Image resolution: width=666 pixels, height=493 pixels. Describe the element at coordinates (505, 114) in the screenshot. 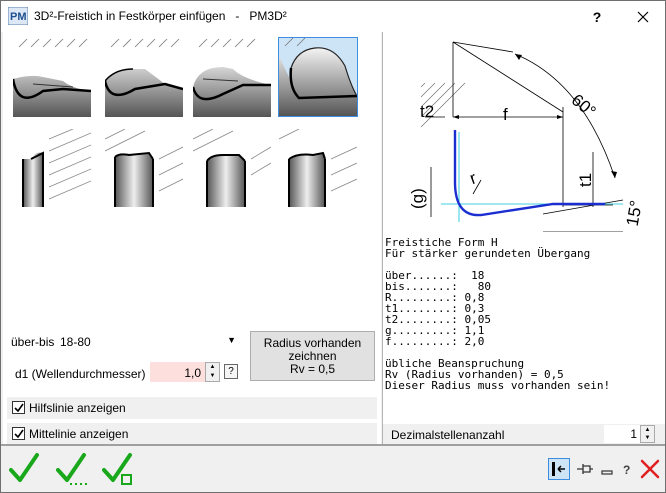

I see `dim-f-label: f` at that location.